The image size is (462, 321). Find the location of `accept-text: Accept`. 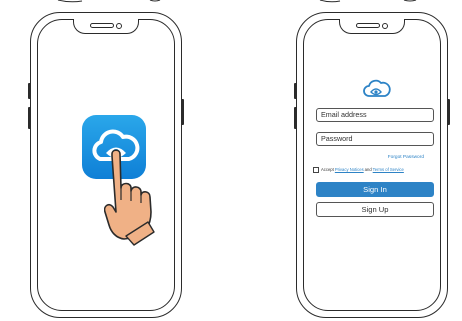

accept-text: Accept is located at coordinates (327, 169).